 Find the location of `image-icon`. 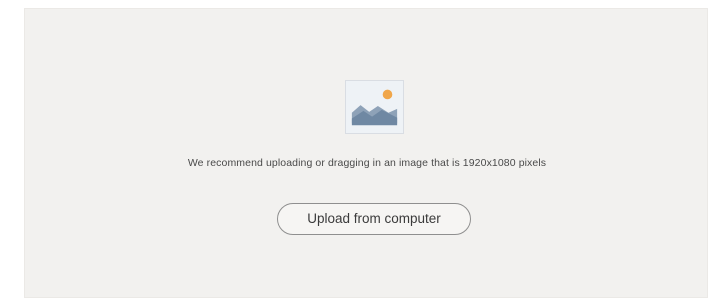

image-icon is located at coordinates (374, 107).